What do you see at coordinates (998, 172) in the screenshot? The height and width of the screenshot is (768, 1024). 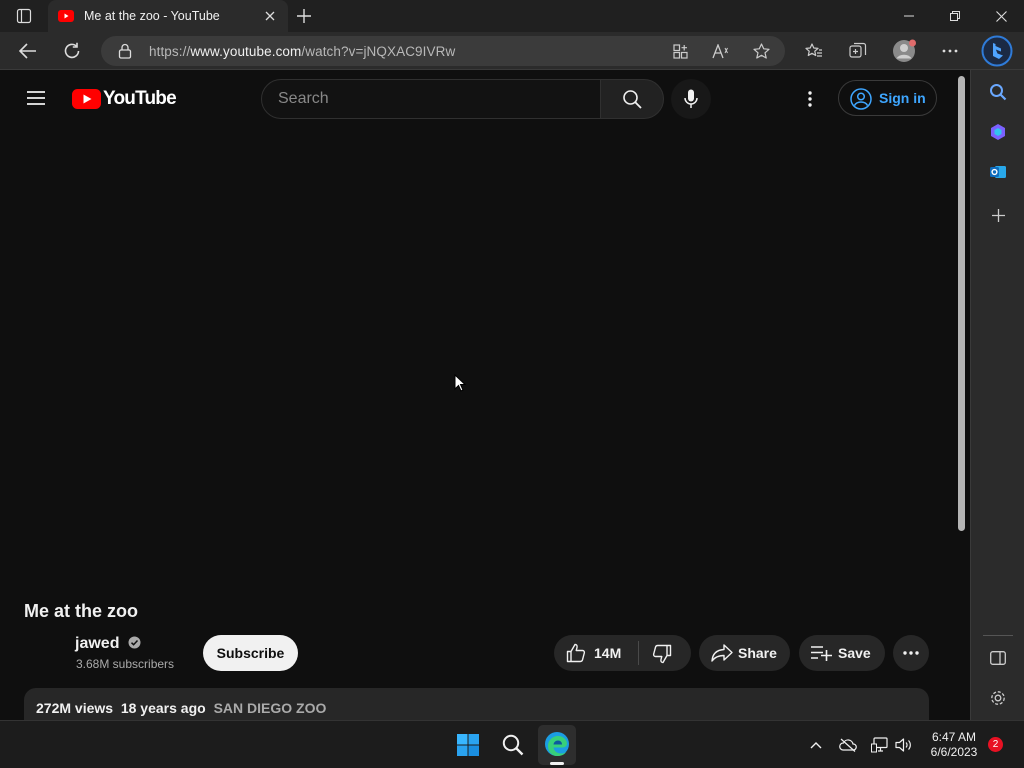 I see `outlook-icon` at bounding box center [998, 172].